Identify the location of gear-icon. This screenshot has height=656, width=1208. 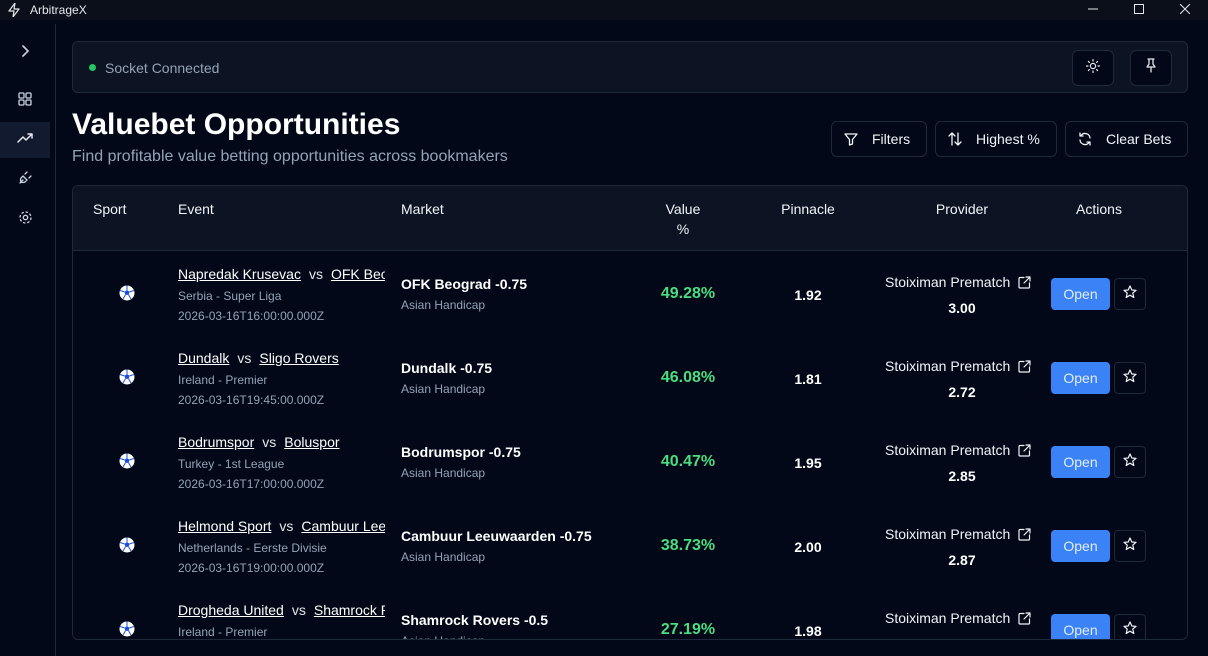
(25, 220).